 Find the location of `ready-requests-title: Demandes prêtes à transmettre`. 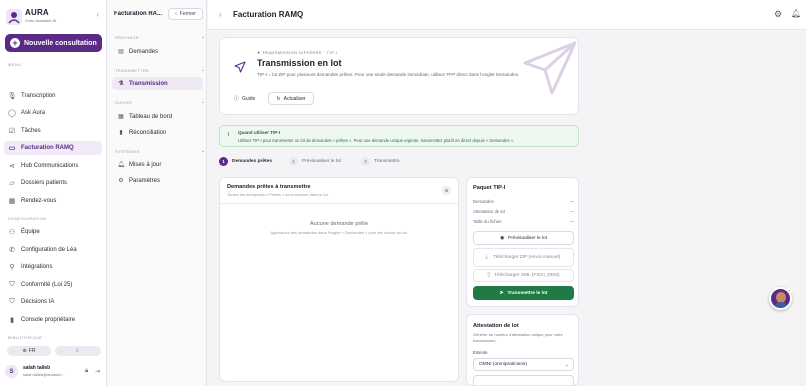

ready-requests-title: Demandes prêtes à transmettre is located at coordinates (269, 187).